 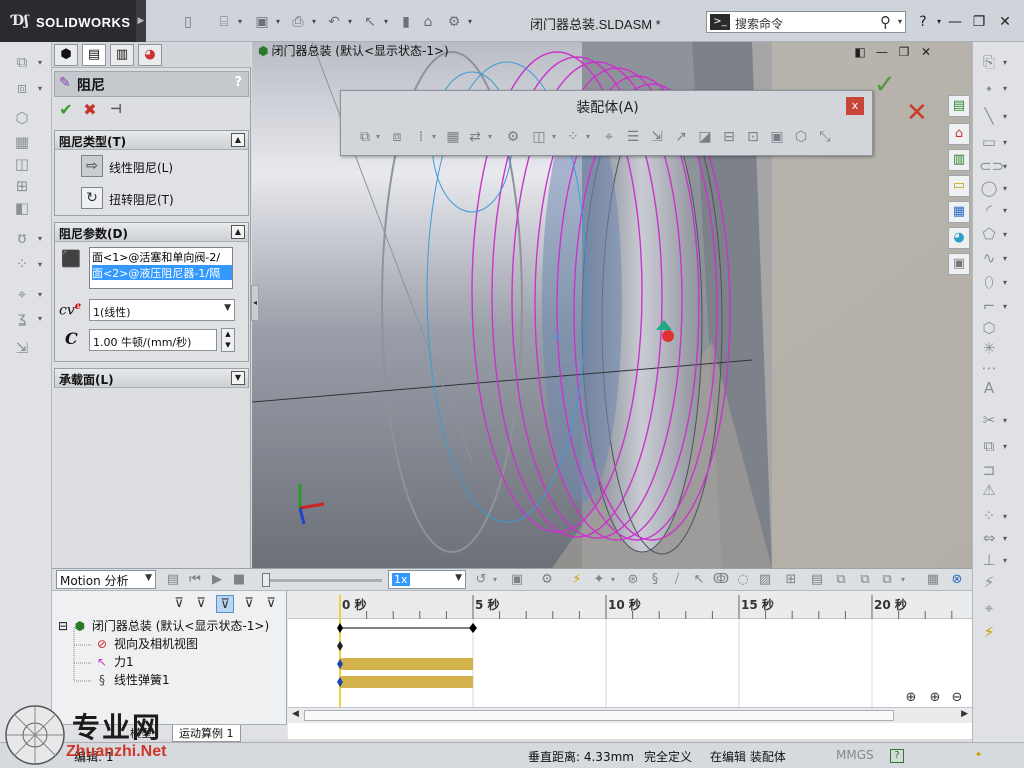 I want to click on move-dropdown-icon: ▾, so click(x=490, y=137).